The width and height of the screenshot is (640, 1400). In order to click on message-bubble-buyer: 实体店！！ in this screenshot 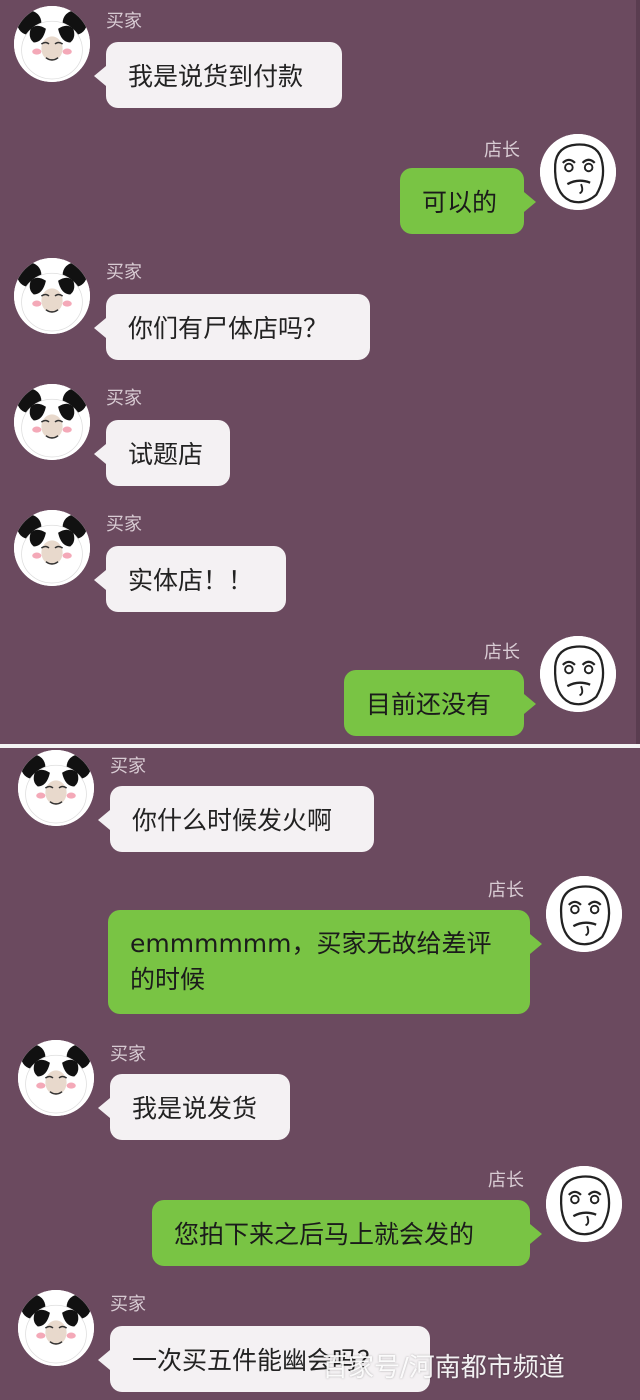, I will do `click(196, 579)`.